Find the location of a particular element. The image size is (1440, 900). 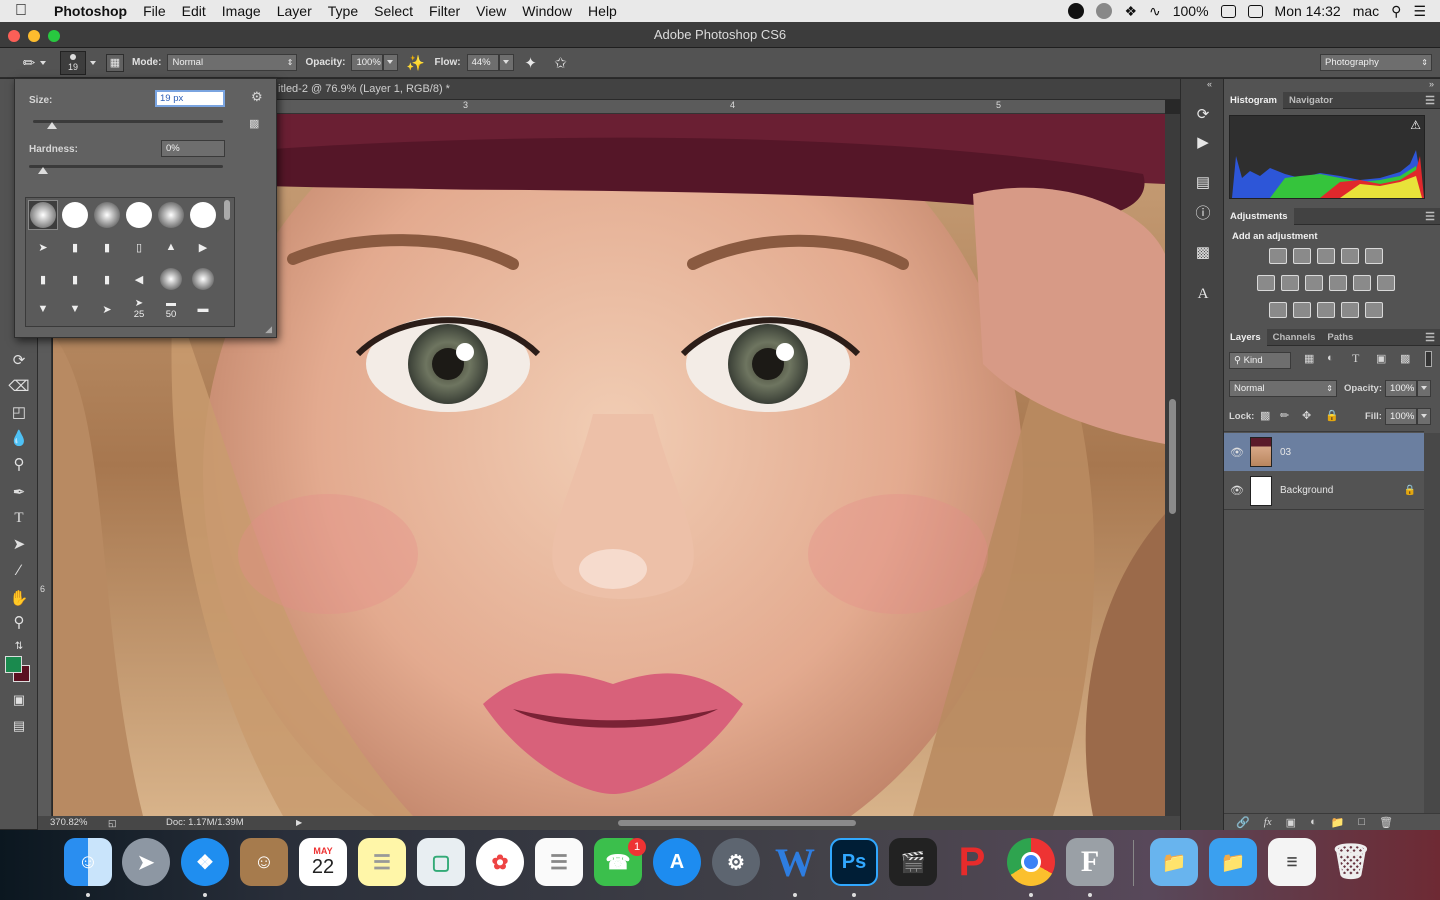

quick-mask-icon: ▣ is located at coordinates (19, 700).